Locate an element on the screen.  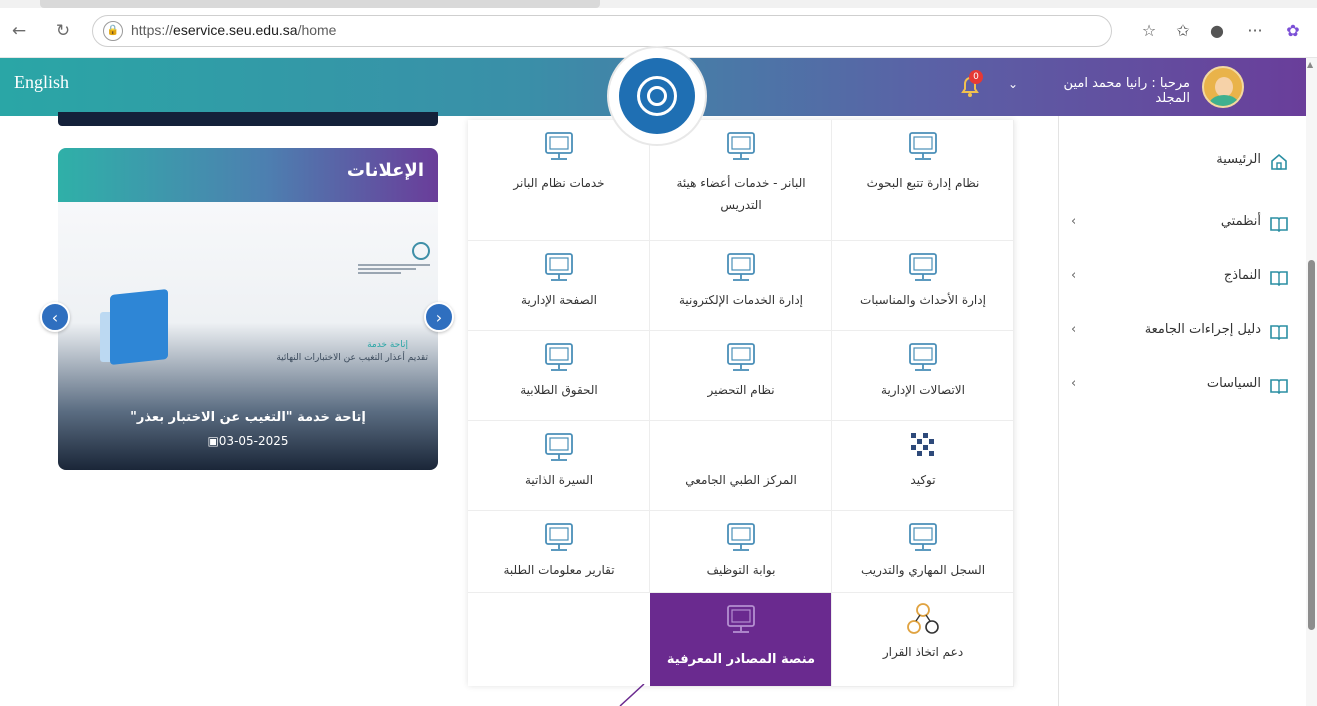
service-tile-3: إدارة الأحداث والمناسبات is located at coordinates (923, 286).